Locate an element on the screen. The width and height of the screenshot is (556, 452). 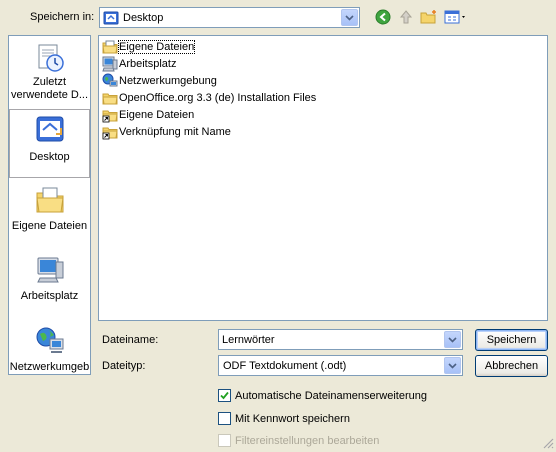
auto-extension-option: Automatische Dateinamenserweiterung is located at coordinates (322, 395).